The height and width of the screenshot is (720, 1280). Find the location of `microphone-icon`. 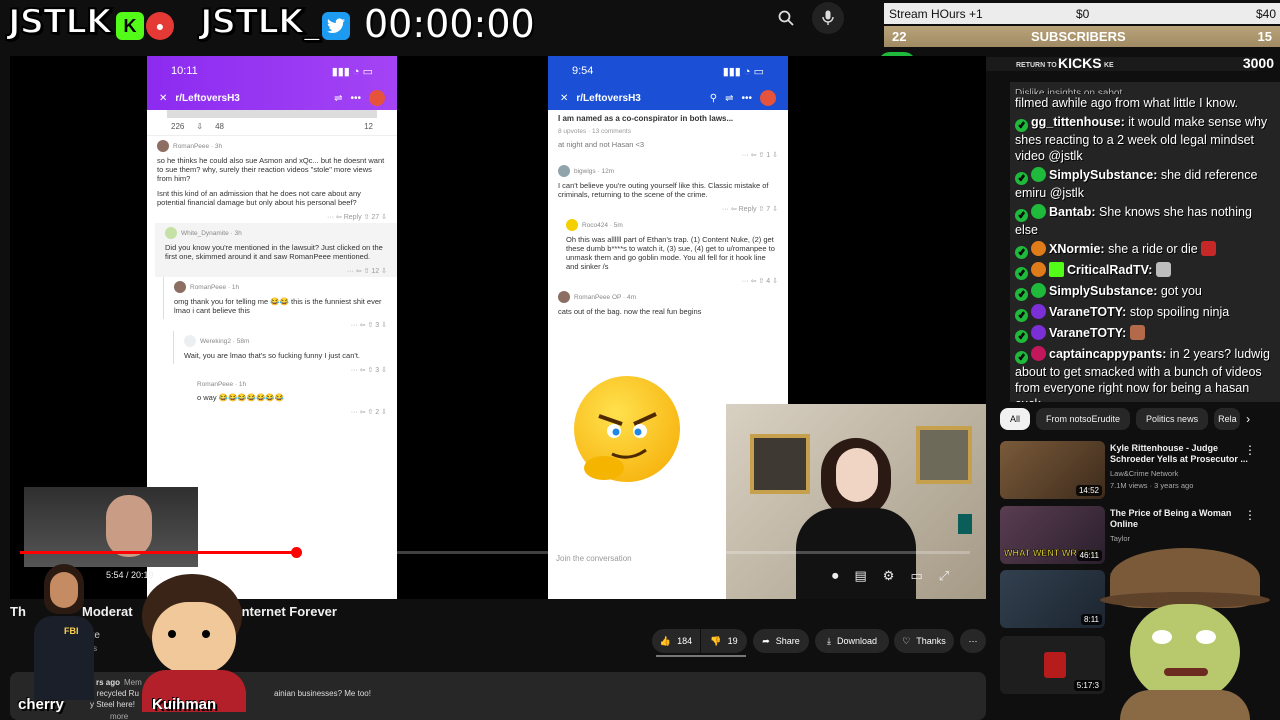

microphone-icon is located at coordinates (828, 18).